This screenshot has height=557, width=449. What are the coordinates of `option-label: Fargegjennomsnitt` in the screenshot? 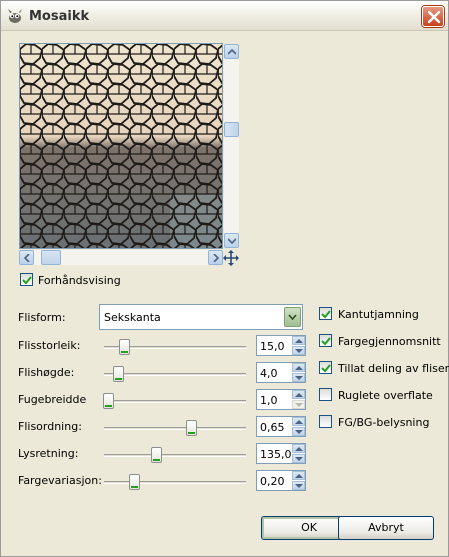 It's located at (389, 341).